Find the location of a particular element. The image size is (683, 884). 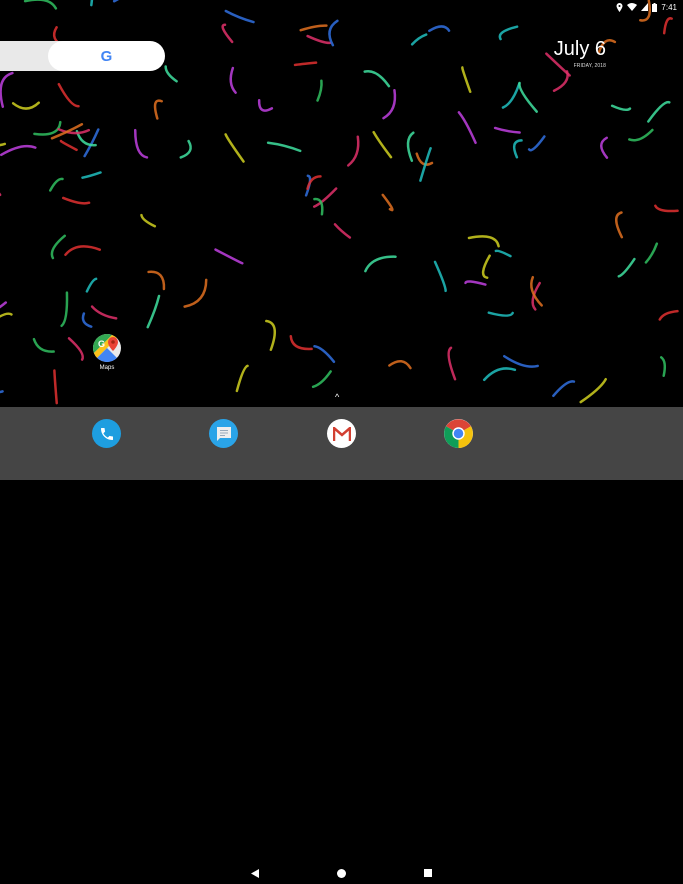

messages-icon is located at coordinates (224, 434).